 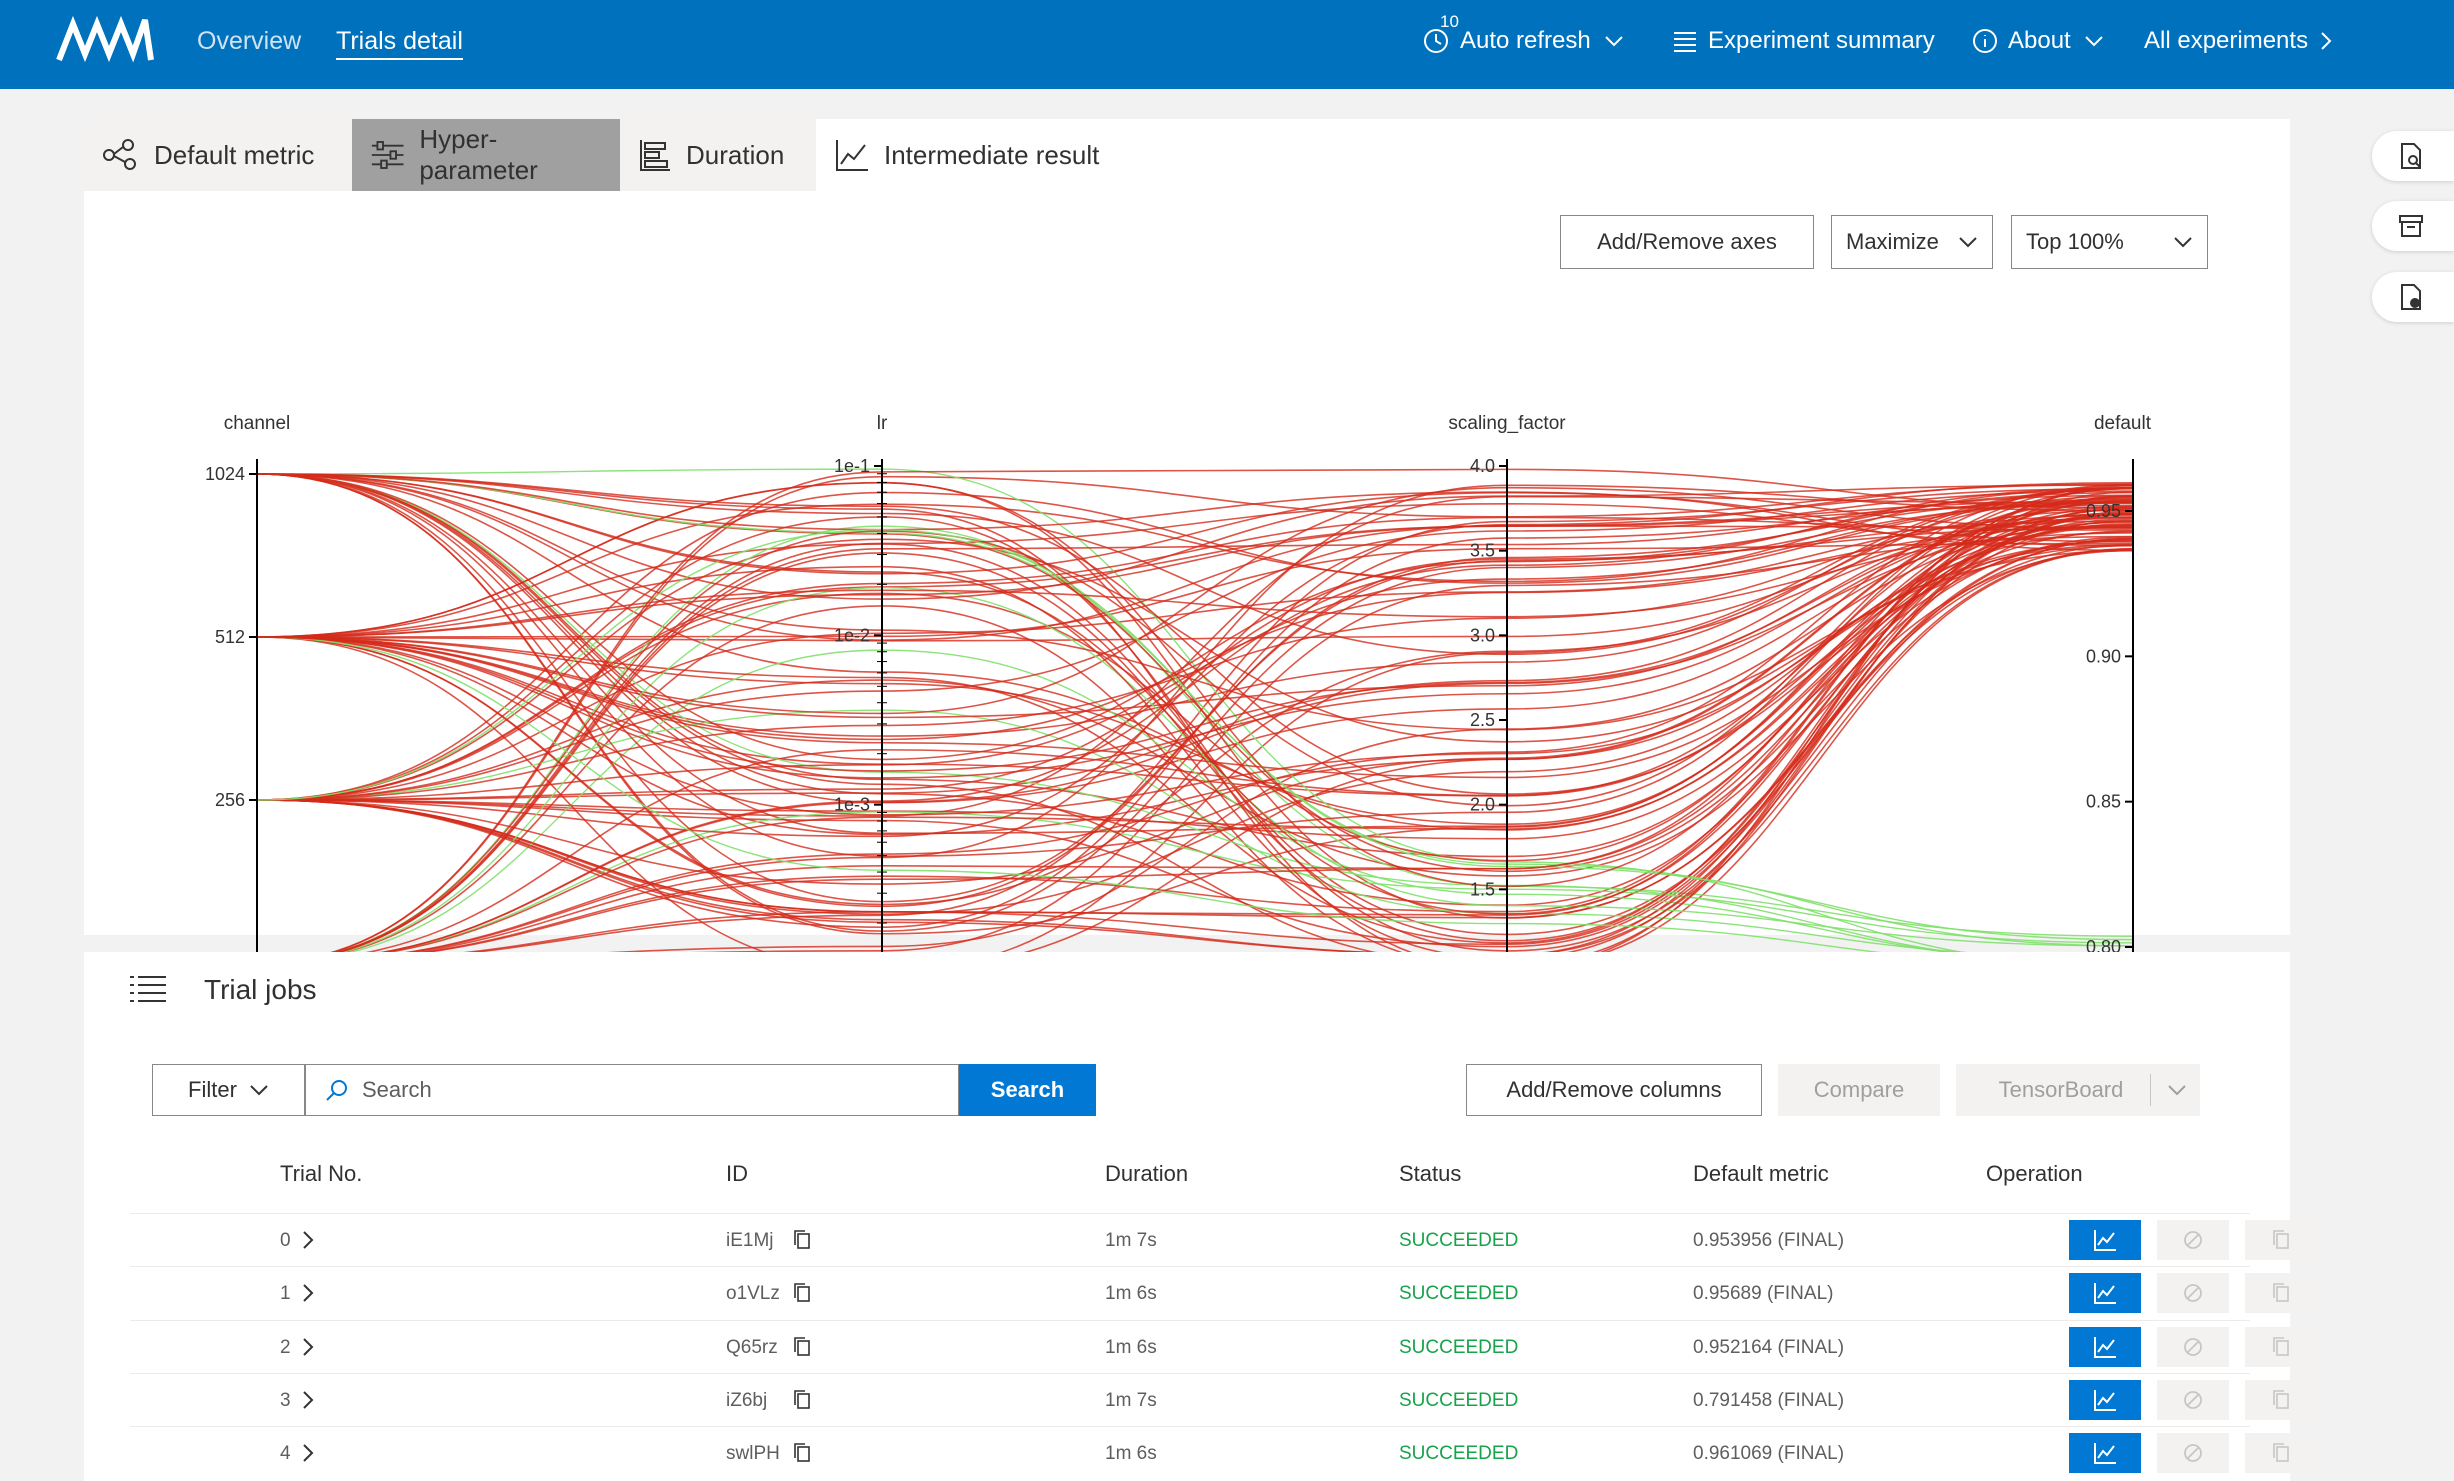 I want to click on list-icon, so click(x=1685, y=42).